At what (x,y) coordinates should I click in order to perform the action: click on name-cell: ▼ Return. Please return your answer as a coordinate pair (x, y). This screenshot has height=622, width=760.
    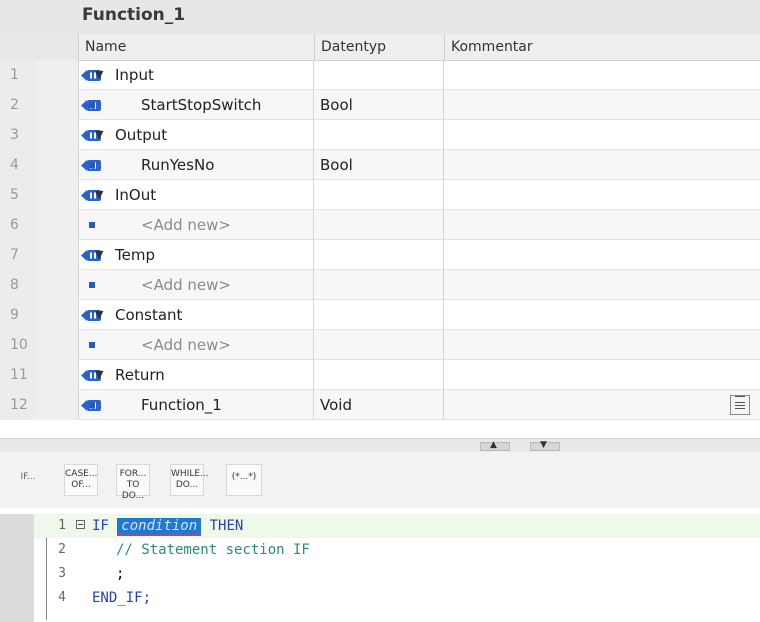
    Looking at the image, I should click on (196, 375).